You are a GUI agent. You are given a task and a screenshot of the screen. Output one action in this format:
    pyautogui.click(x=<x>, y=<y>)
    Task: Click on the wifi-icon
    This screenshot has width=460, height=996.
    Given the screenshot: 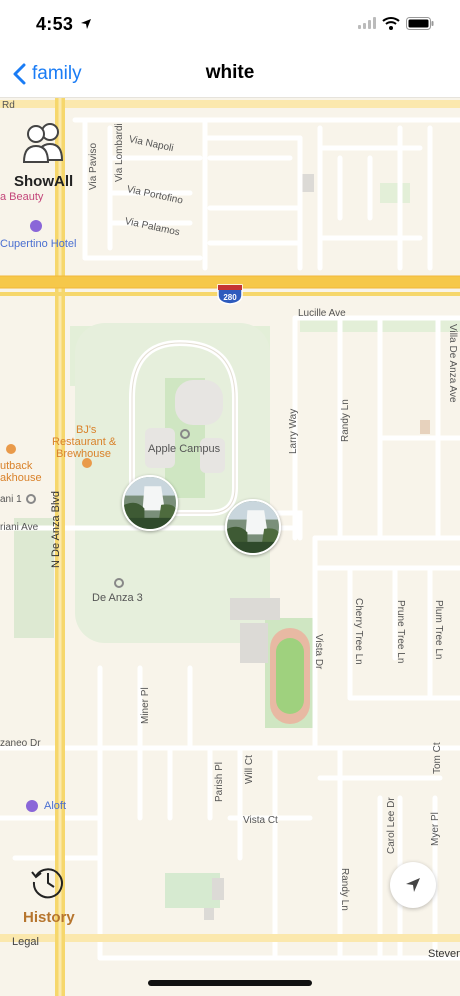 What is the action you would take?
    pyautogui.click(x=391, y=23)
    